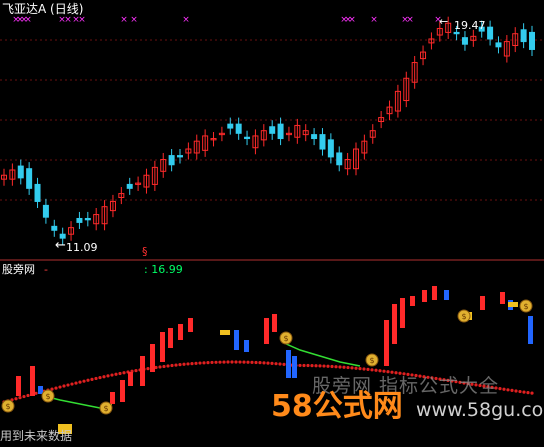 The image size is (544, 447). What do you see at coordinates (18, 269) in the screenshot?
I see `indicator-name: 股旁网` at bounding box center [18, 269].